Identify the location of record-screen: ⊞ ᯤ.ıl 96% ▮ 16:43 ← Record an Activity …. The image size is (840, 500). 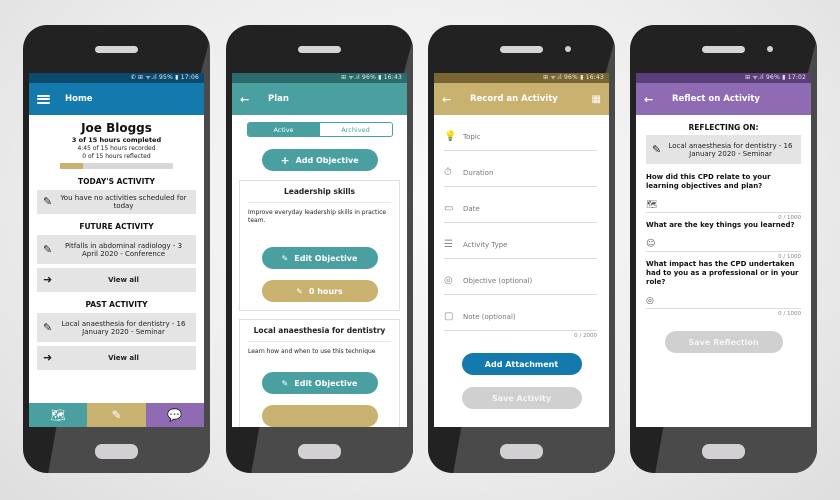
(521, 250).